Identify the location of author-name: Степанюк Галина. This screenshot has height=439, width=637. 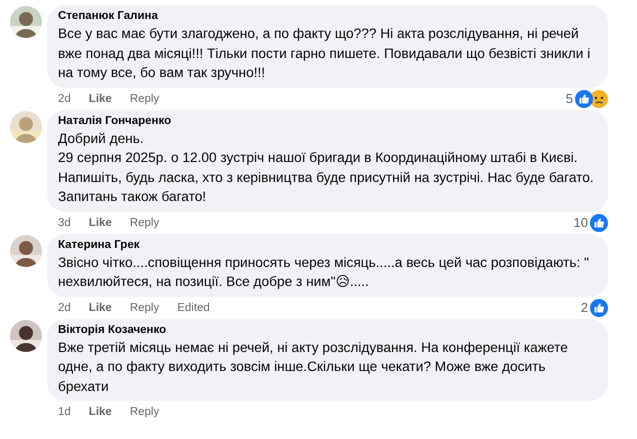
(108, 16).